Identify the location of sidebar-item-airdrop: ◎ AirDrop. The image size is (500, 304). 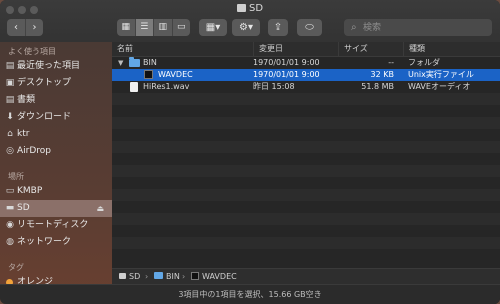
(56, 151).